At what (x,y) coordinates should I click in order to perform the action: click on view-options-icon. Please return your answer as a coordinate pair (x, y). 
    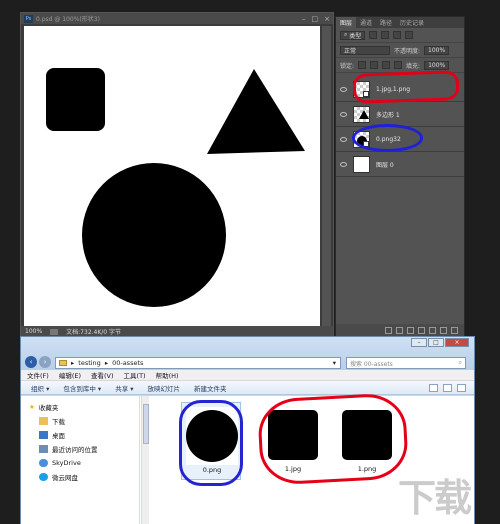
    Looking at the image, I should click on (433, 388).